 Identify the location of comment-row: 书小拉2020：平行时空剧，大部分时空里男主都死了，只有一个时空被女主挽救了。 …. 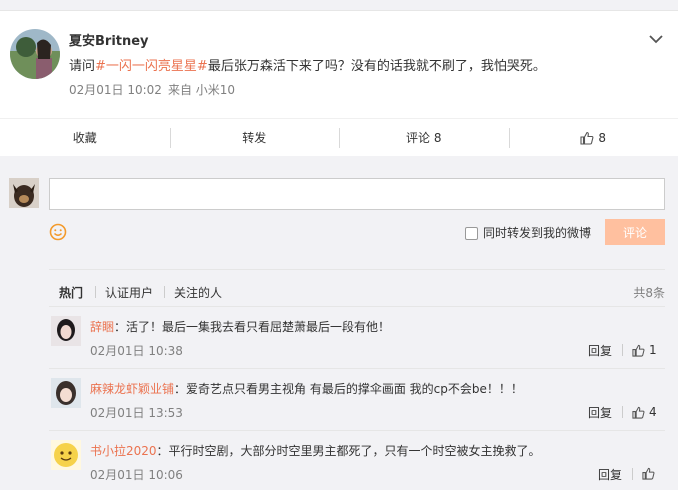
(357, 460).